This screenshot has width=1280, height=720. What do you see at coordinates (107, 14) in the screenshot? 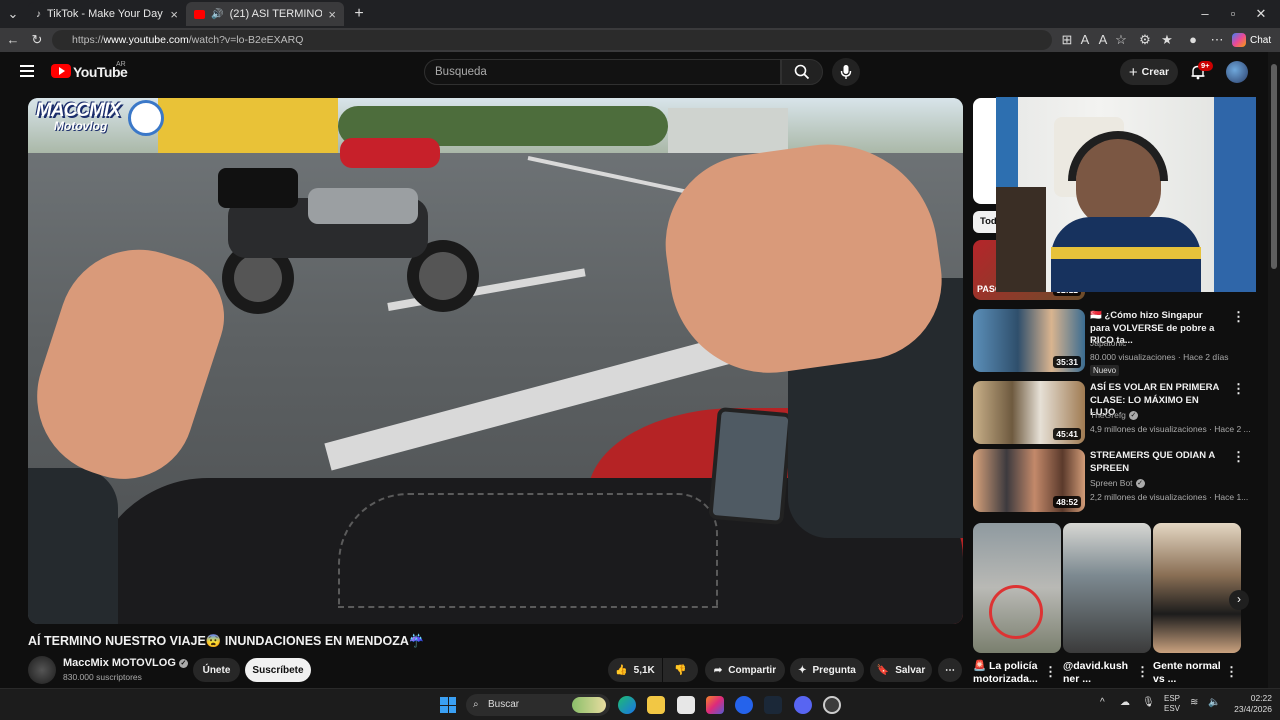
I see `tab-tiktok: ♪ TikTok - Make Your Day ×` at bounding box center [107, 14].